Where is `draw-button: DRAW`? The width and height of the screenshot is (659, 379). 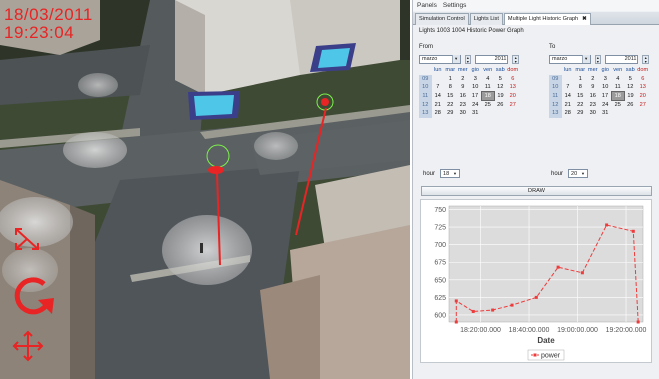 draw-button: DRAW is located at coordinates (536, 191).